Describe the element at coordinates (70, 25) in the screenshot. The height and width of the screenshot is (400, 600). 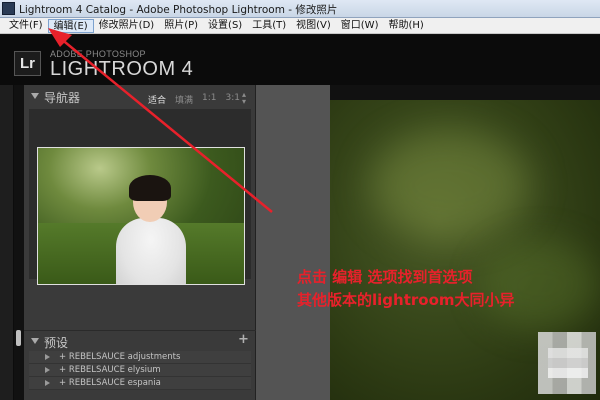
I see `menu-edit: 编辑(E)` at that location.